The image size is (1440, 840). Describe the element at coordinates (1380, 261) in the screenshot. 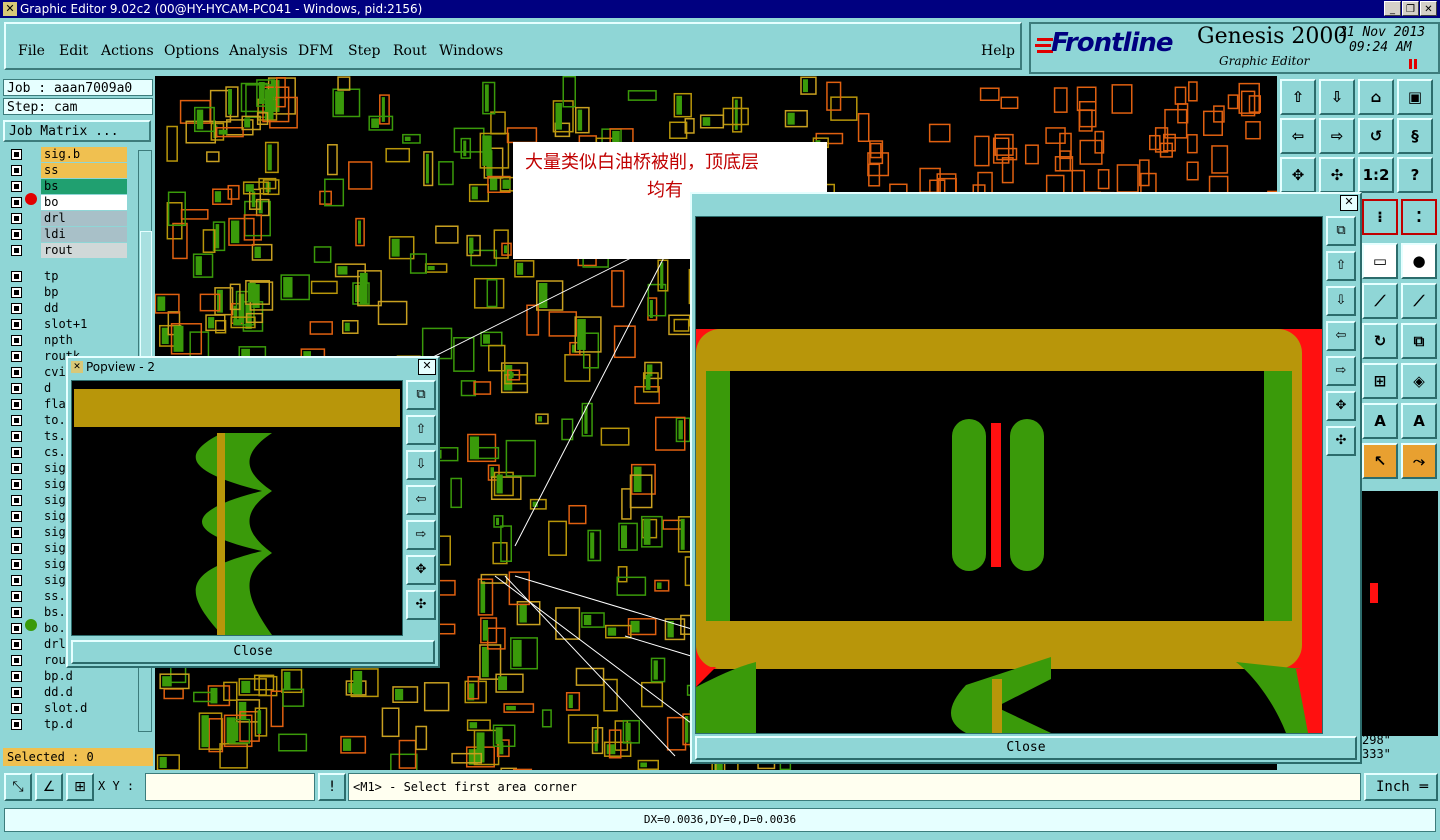

I see `ruler-icon: ▭` at that location.